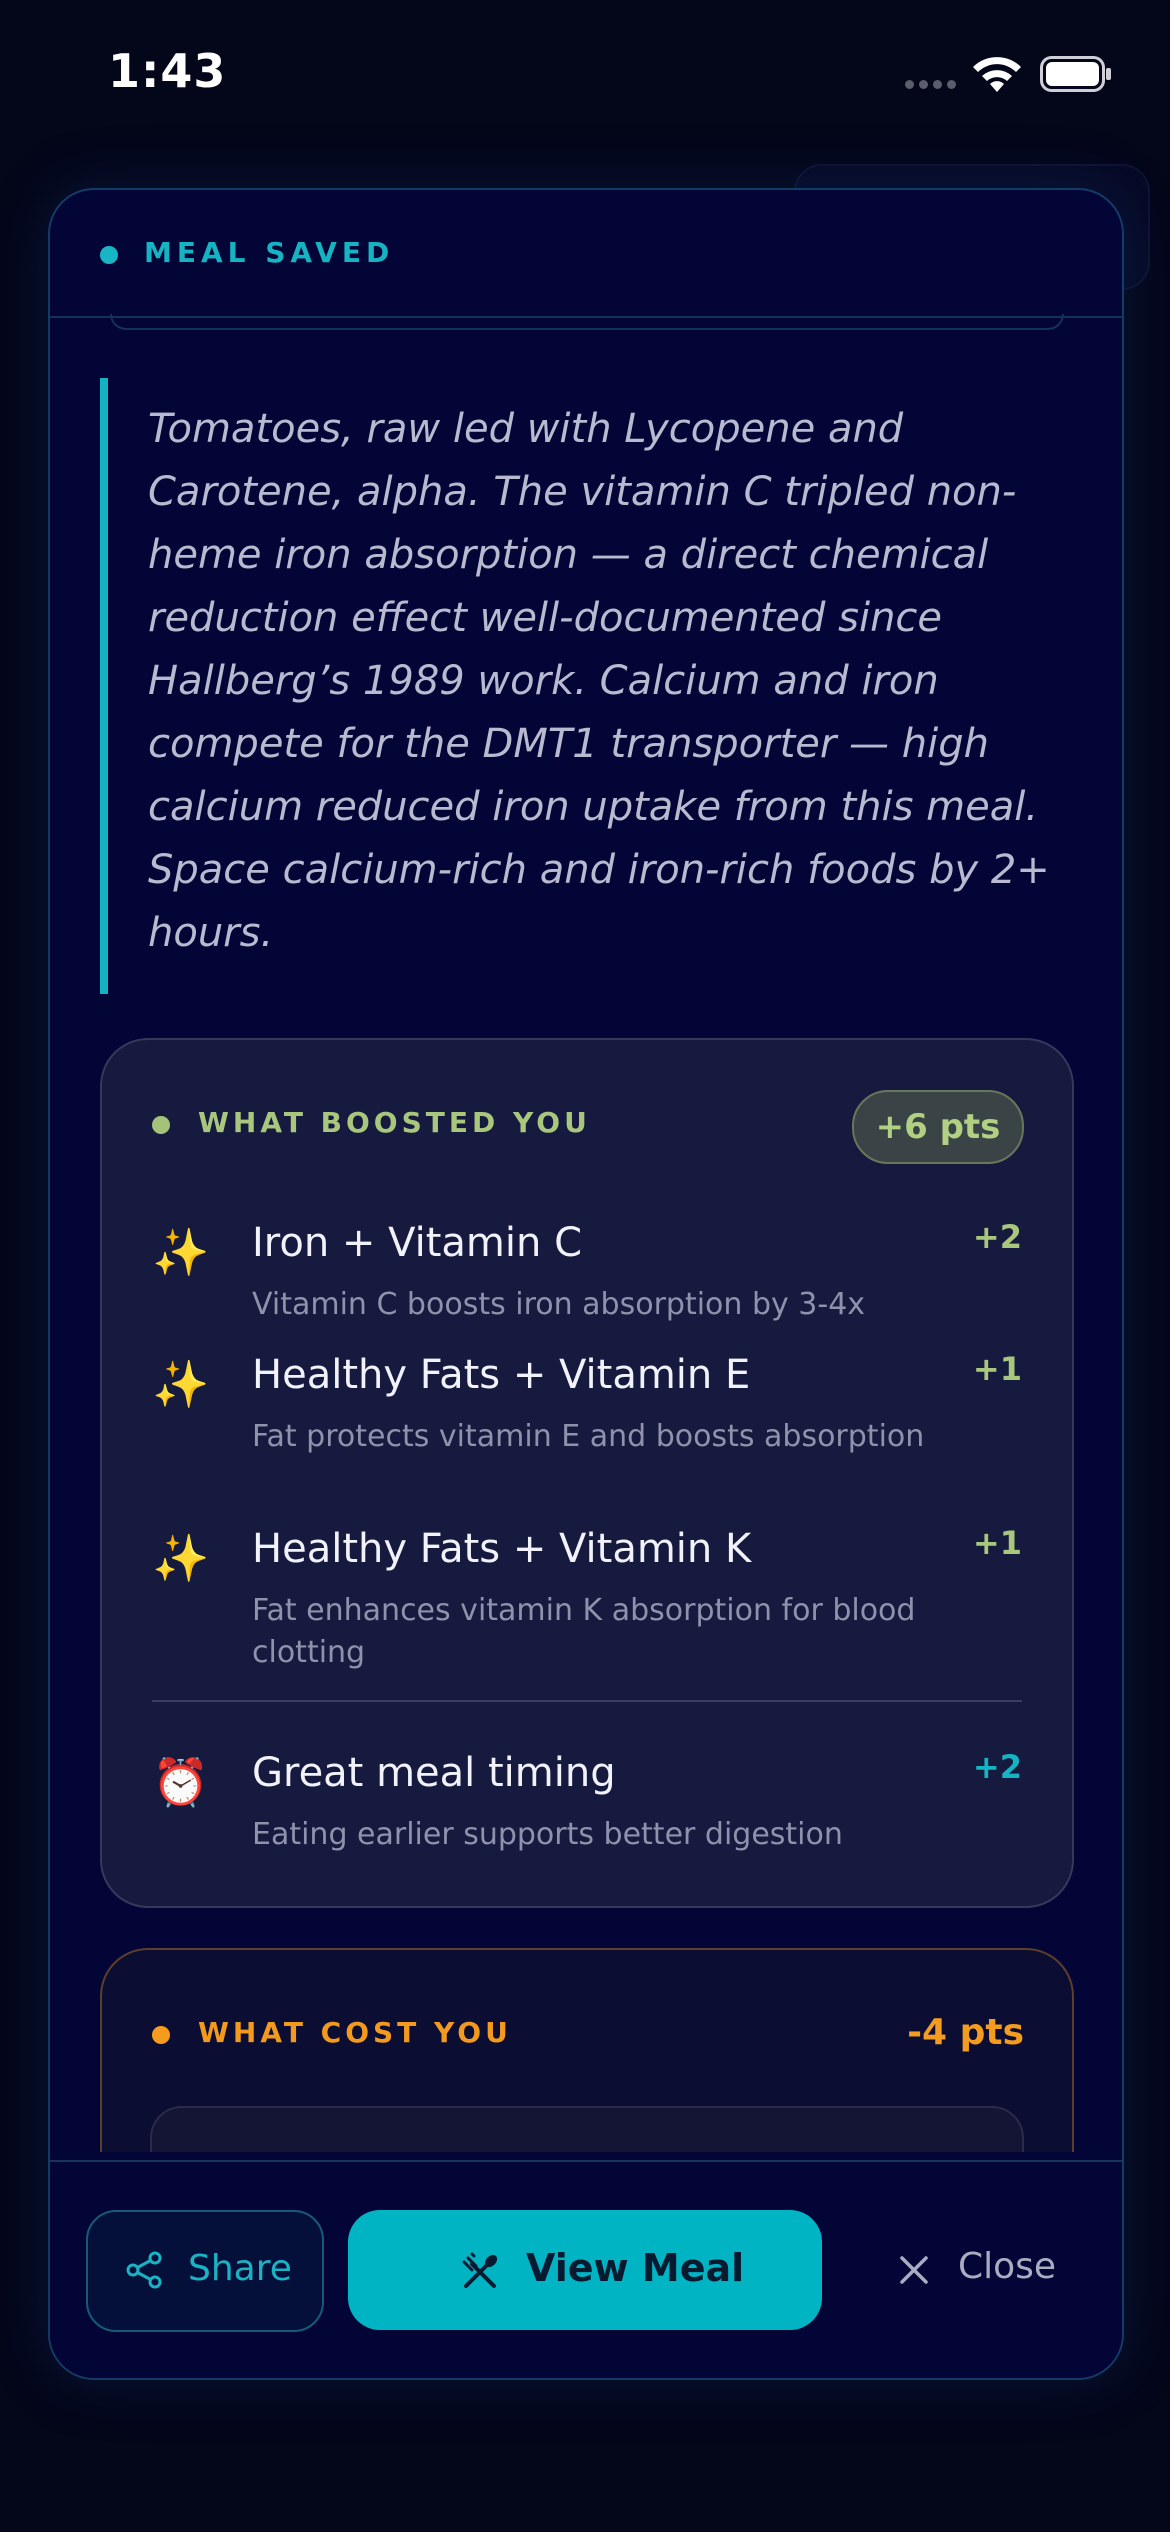  Describe the element at coordinates (502, 1549) in the screenshot. I see `boost-item-title: Healthy Fats + Vitamin K` at that location.